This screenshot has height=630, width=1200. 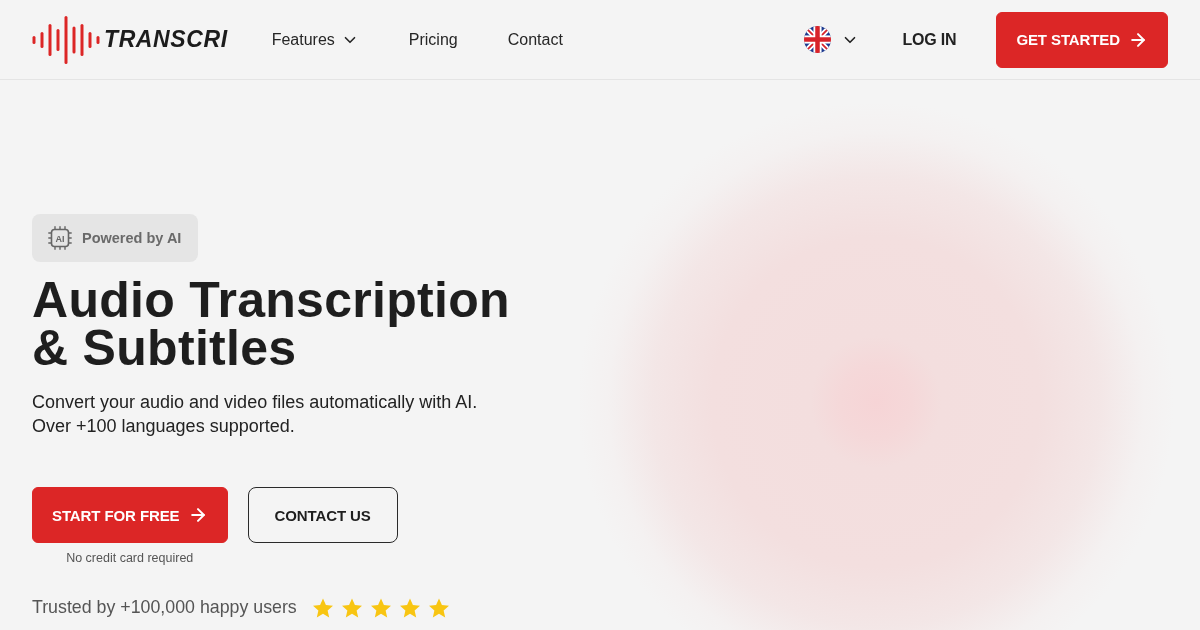 What do you see at coordinates (166, 39) in the screenshot?
I see `brand-wordmark: TRANSCRI` at bounding box center [166, 39].